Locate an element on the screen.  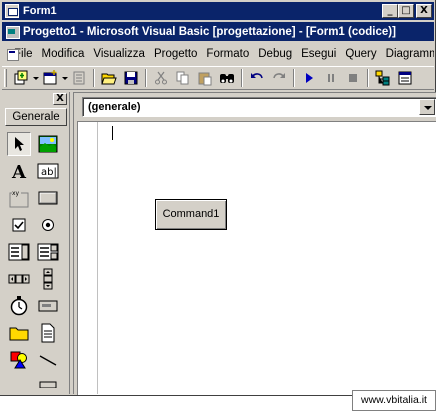
add-project-dropdown is located at coordinates (35, 78).